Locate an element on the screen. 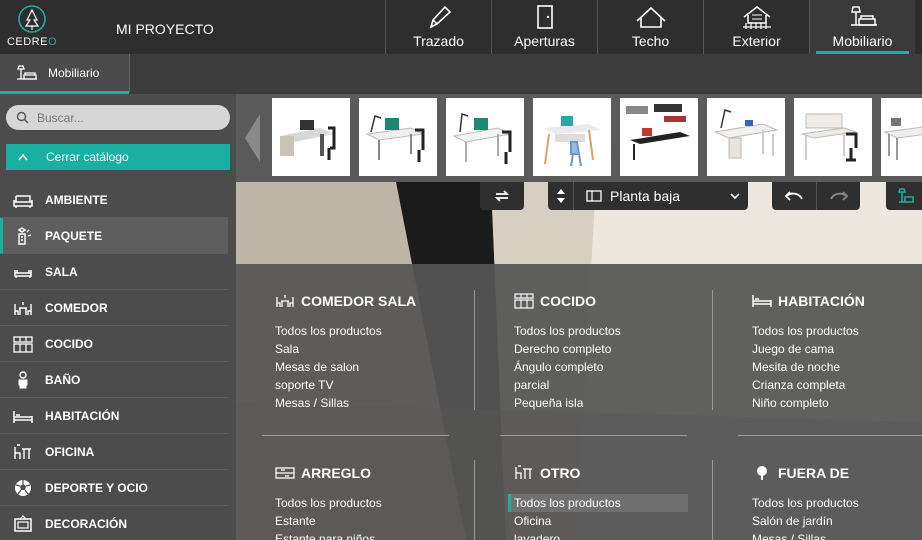 The height and width of the screenshot is (540, 922). sidebar-item-bano: BAÑO is located at coordinates (114, 380).